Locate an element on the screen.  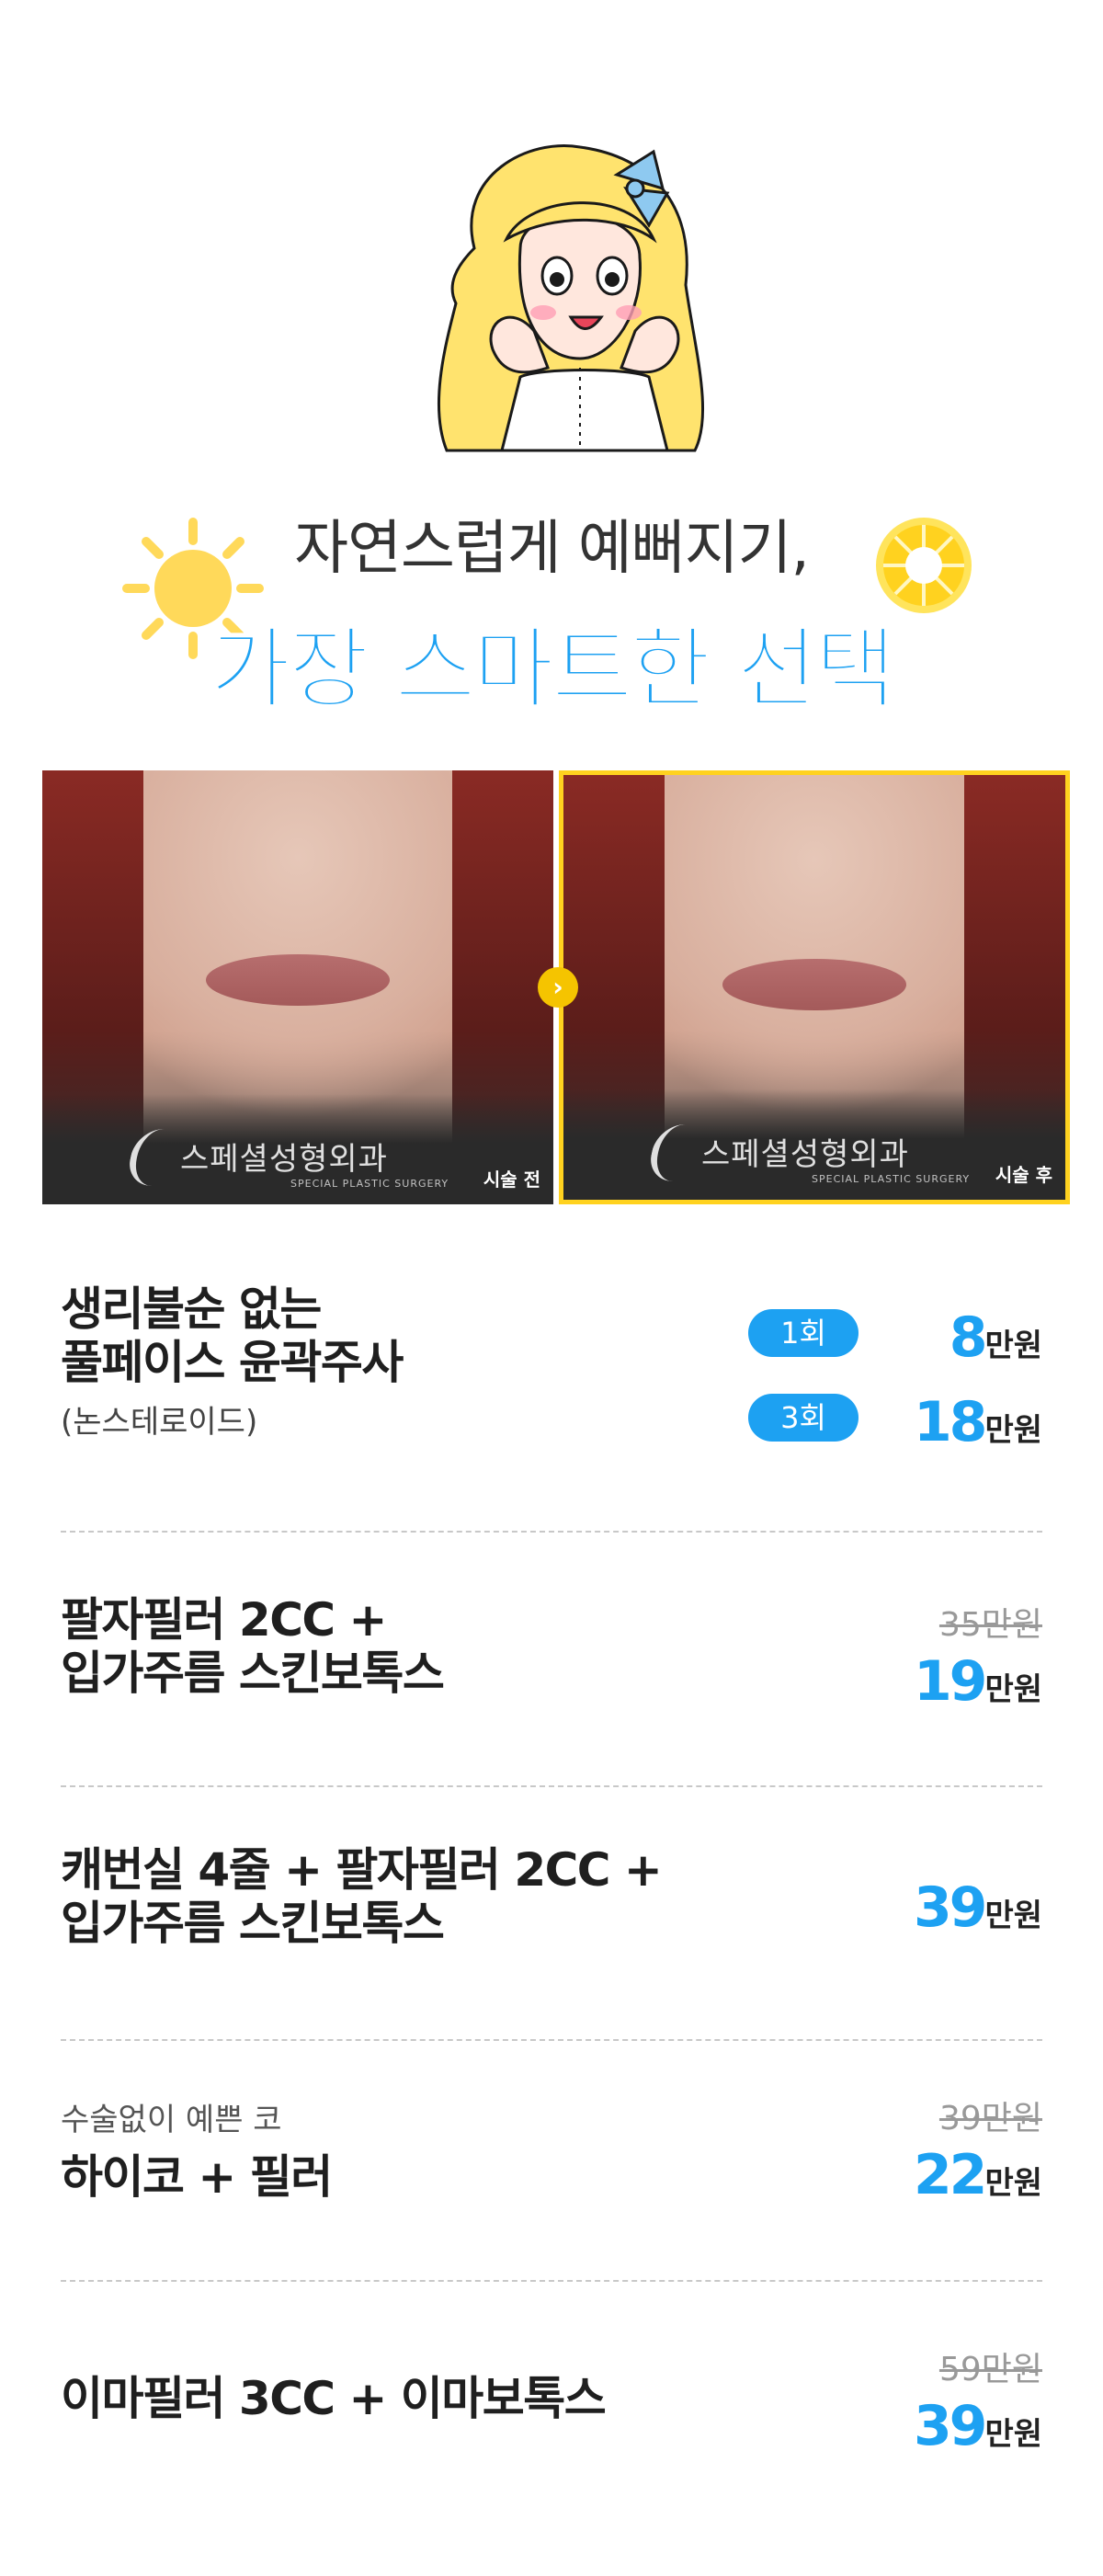
price-amount: 18만원 is located at coordinates (978, 1422).